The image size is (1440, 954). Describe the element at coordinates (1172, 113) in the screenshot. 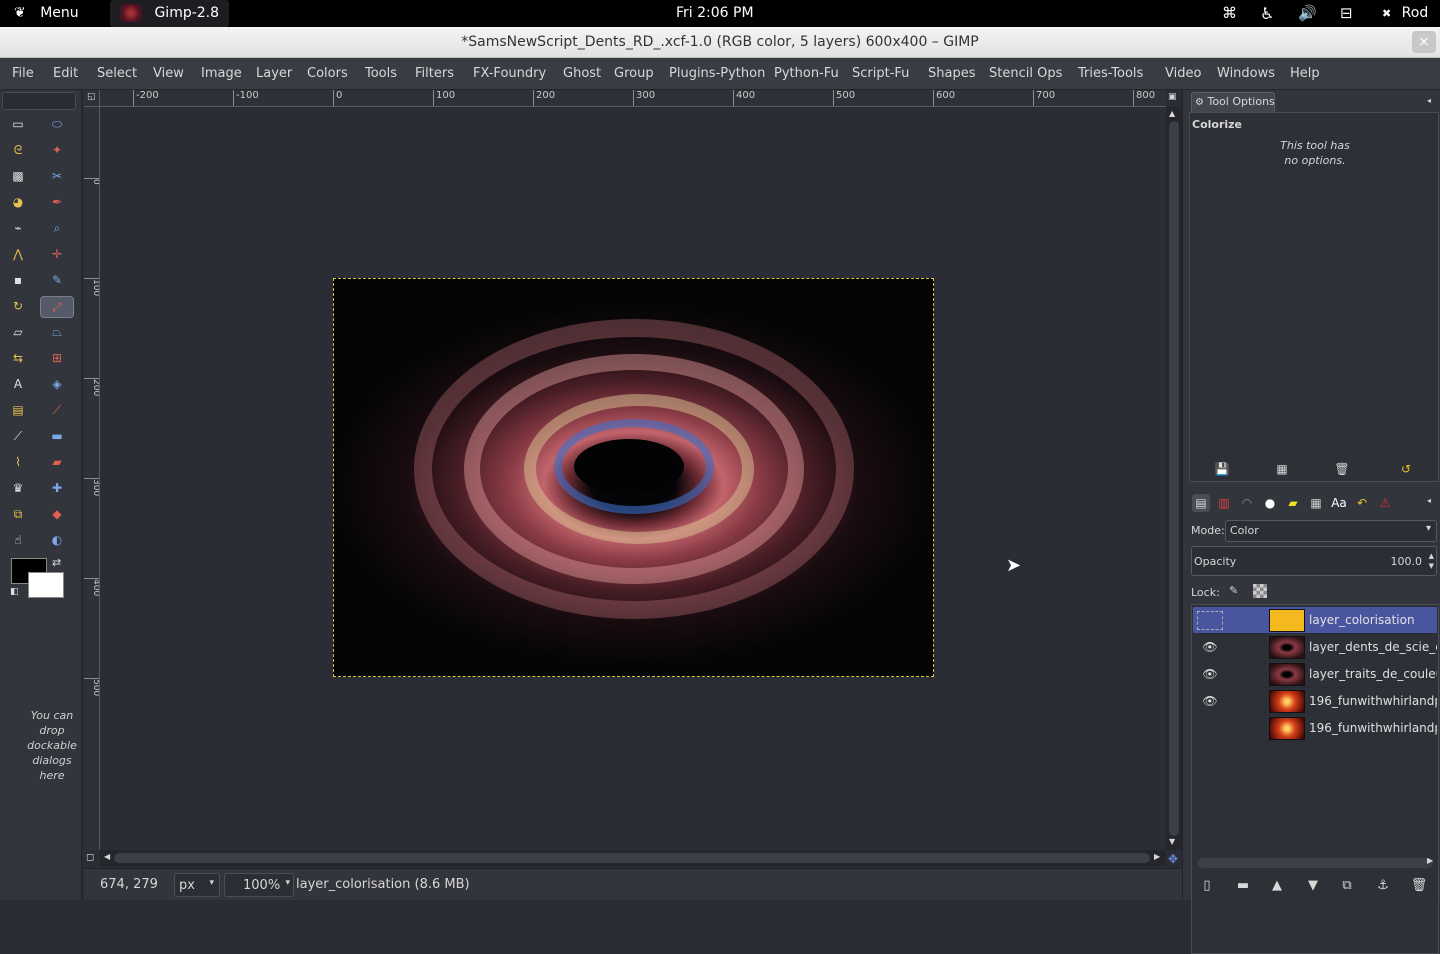

I see `scroll-up-arrow-icon: ▲` at that location.